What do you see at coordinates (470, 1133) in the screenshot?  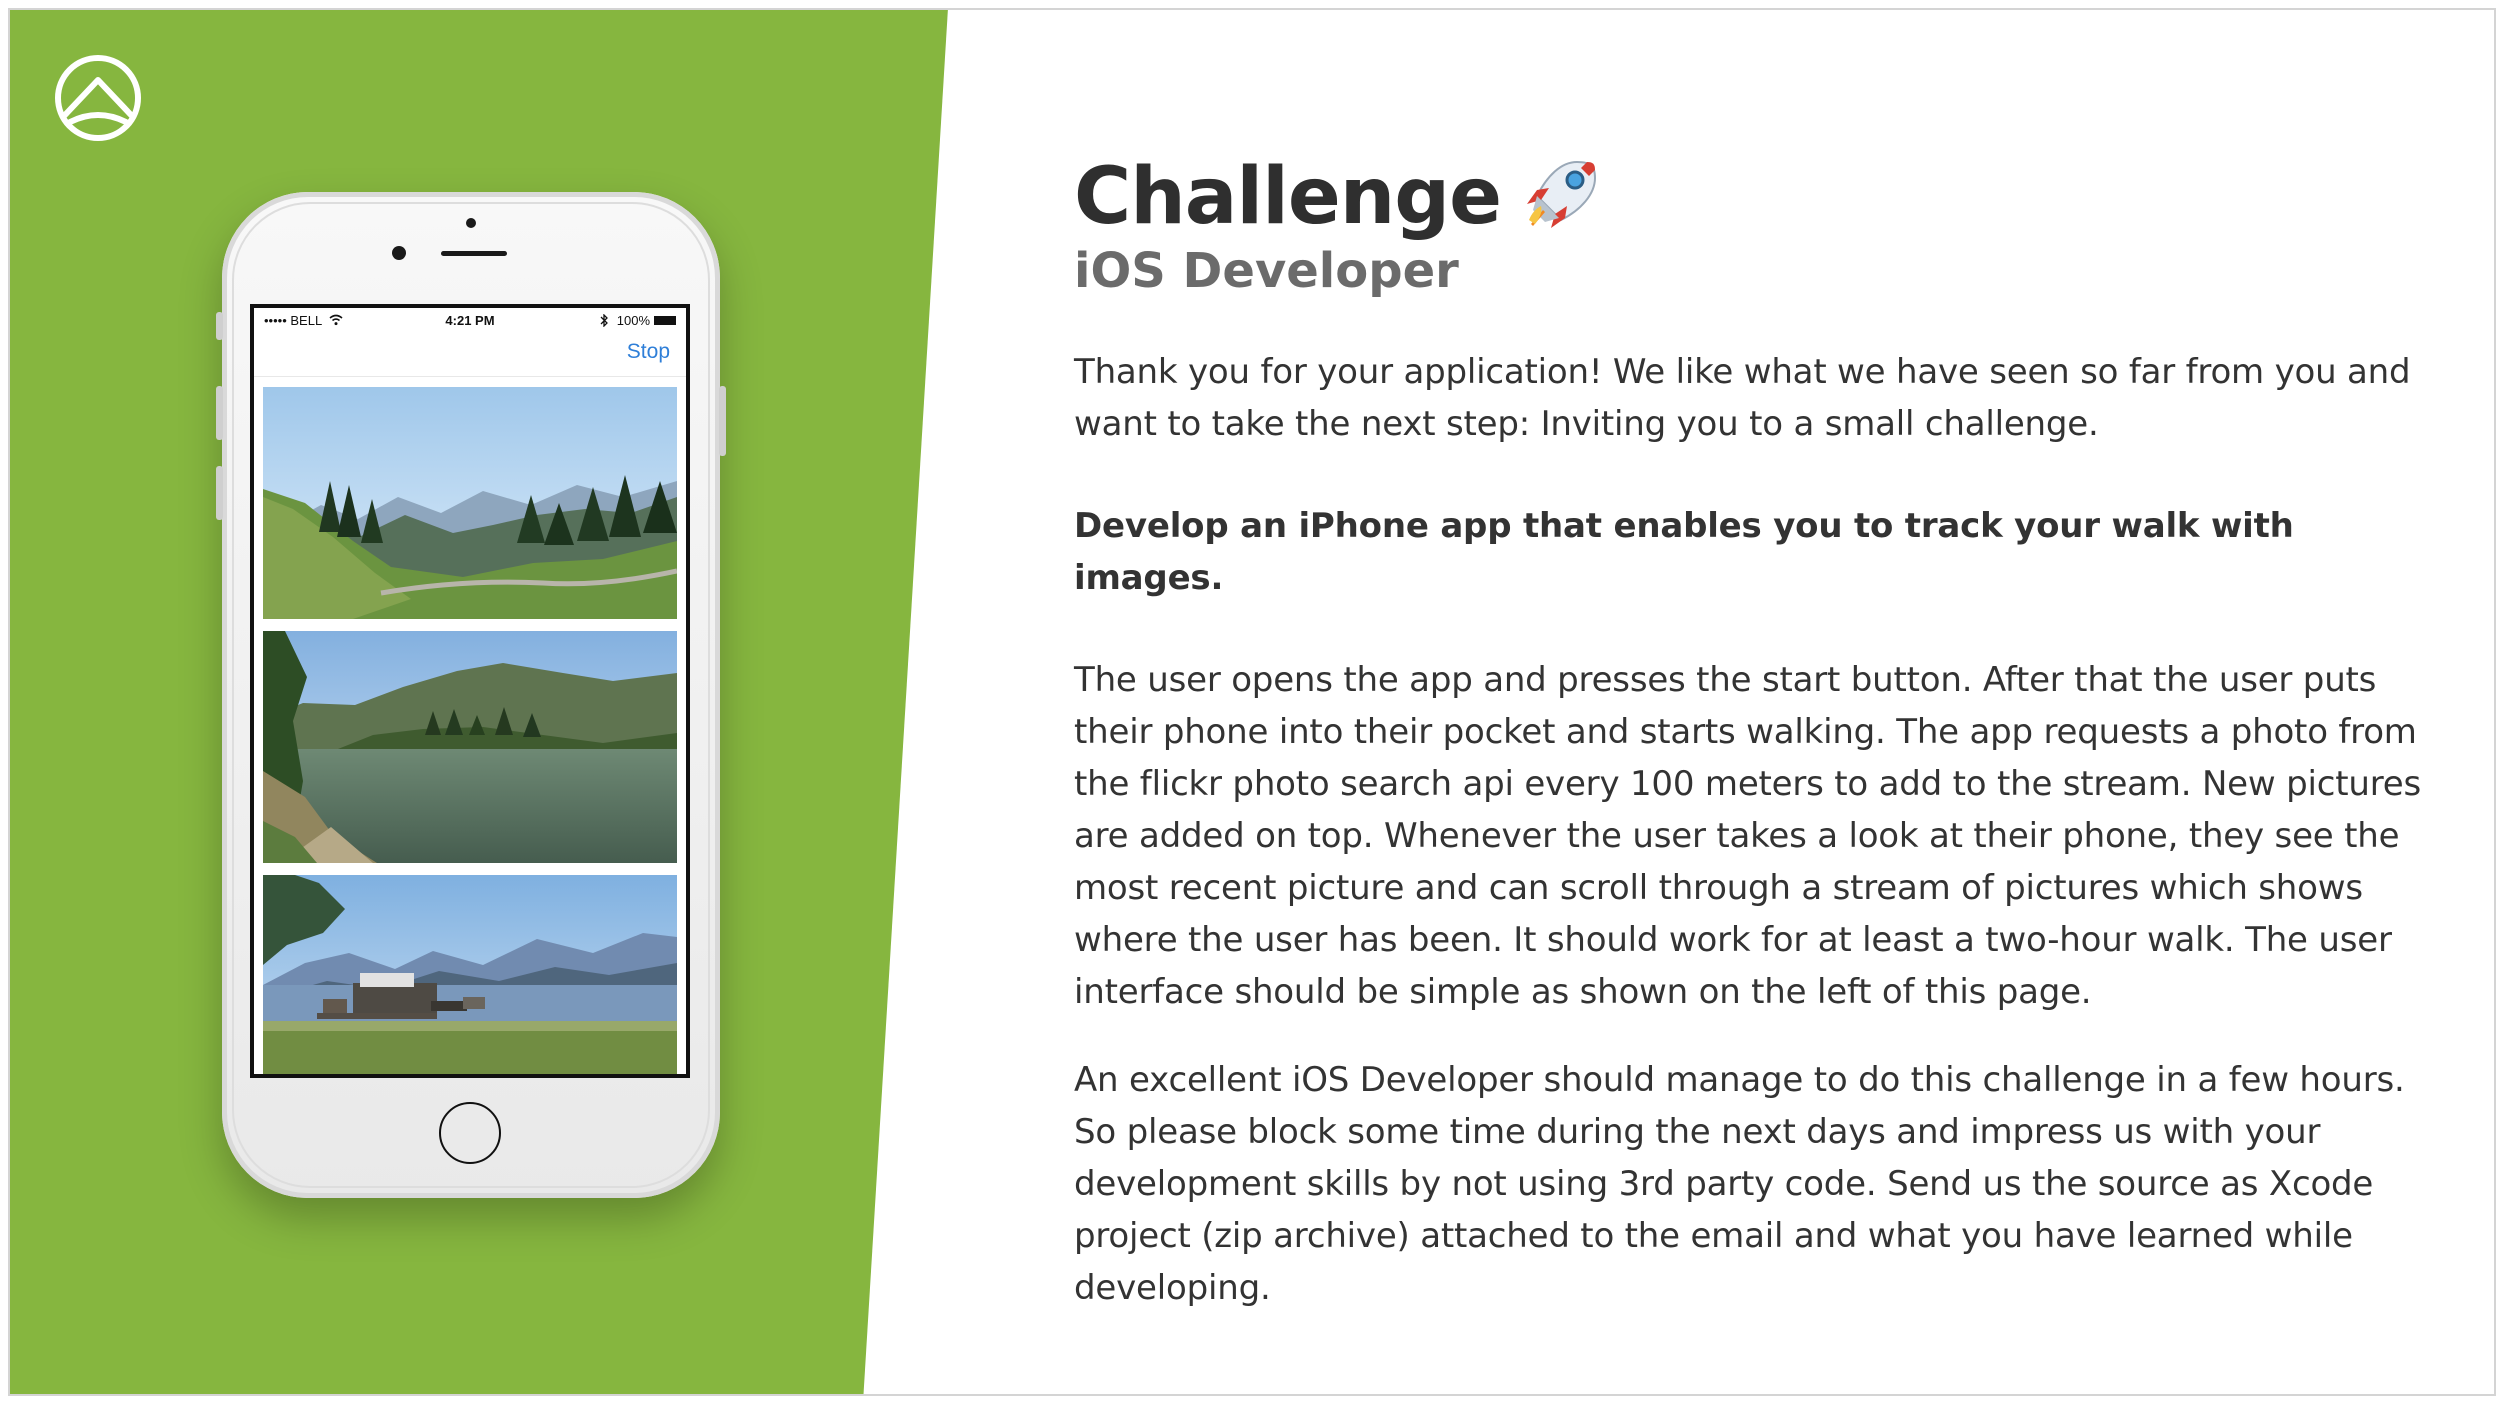 I see `home-button` at bounding box center [470, 1133].